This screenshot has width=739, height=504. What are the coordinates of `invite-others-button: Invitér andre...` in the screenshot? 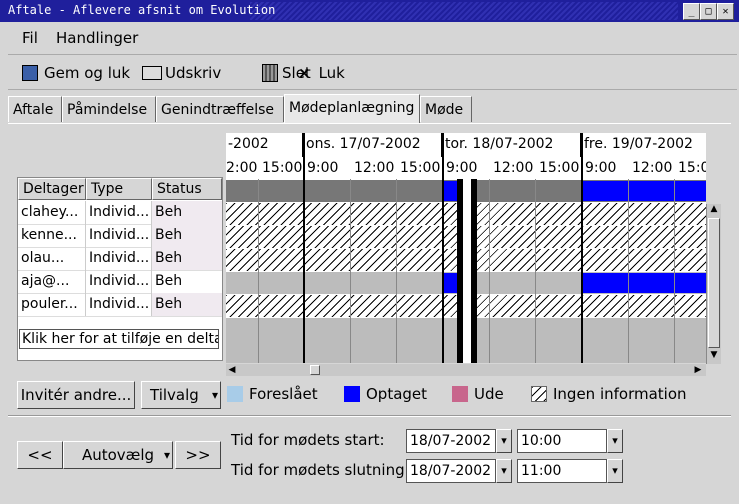 It's located at (76, 395).